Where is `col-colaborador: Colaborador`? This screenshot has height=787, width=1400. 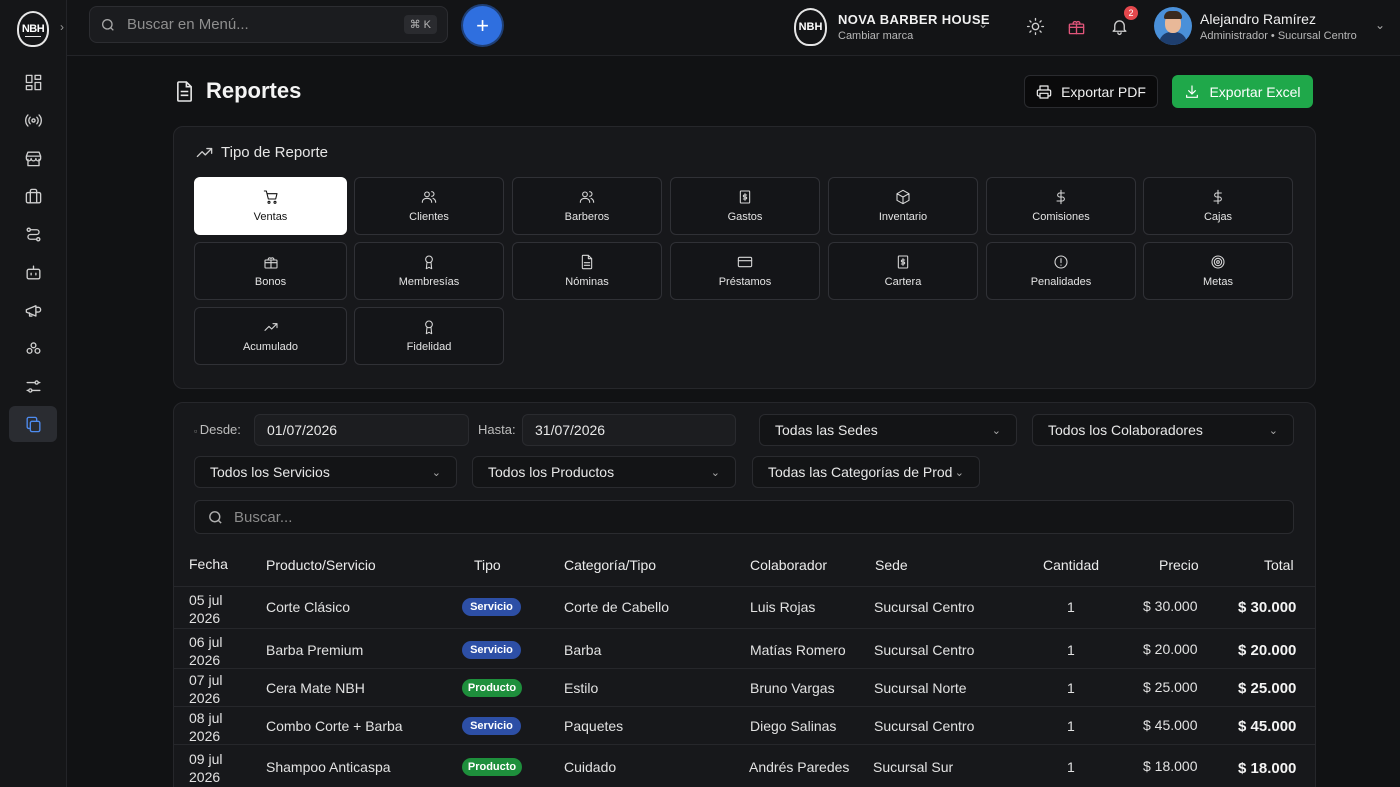
col-colaborador: Colaborador is located at coordinates (788, 565).